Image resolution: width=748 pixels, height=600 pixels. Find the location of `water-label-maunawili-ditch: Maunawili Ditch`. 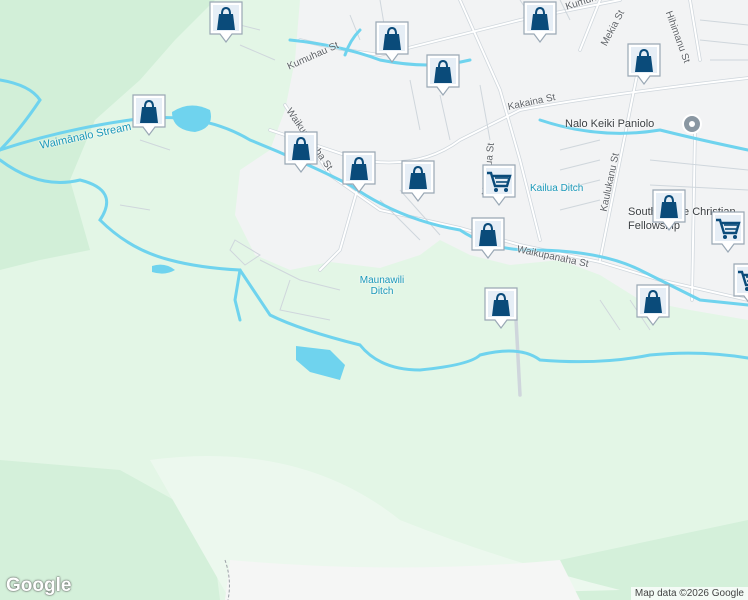

water-label-maunawili-ditch: Maunawili Ditch is located at coordinates (382, 286).